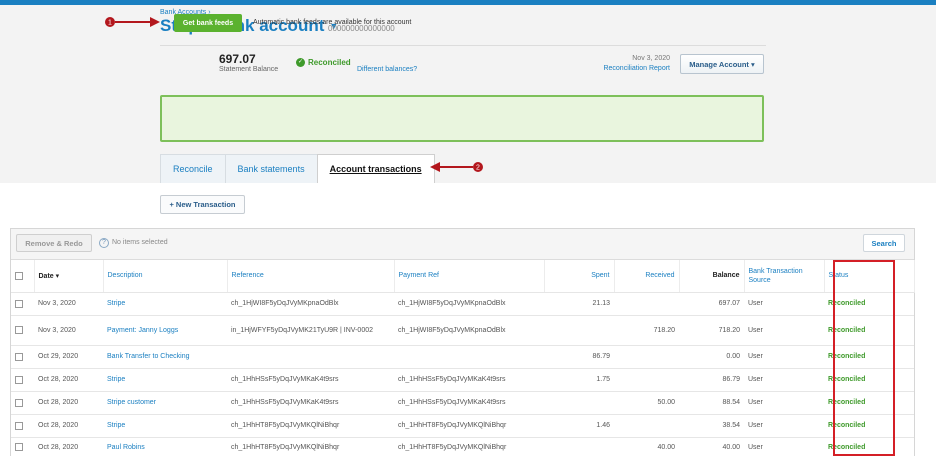 This screenshot has width=936, height=456. Describe the element at coordinates (478, 168) in the screenshot. I see `annotation-number-2: 2` at that location.